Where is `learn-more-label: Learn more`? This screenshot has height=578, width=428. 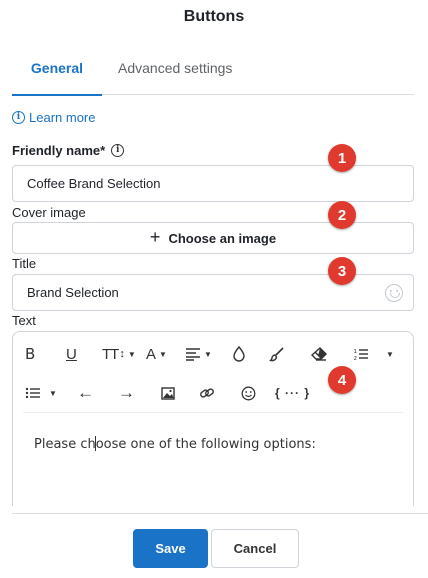 learn-more-label: Learn more is located at coordinates (62, 117).